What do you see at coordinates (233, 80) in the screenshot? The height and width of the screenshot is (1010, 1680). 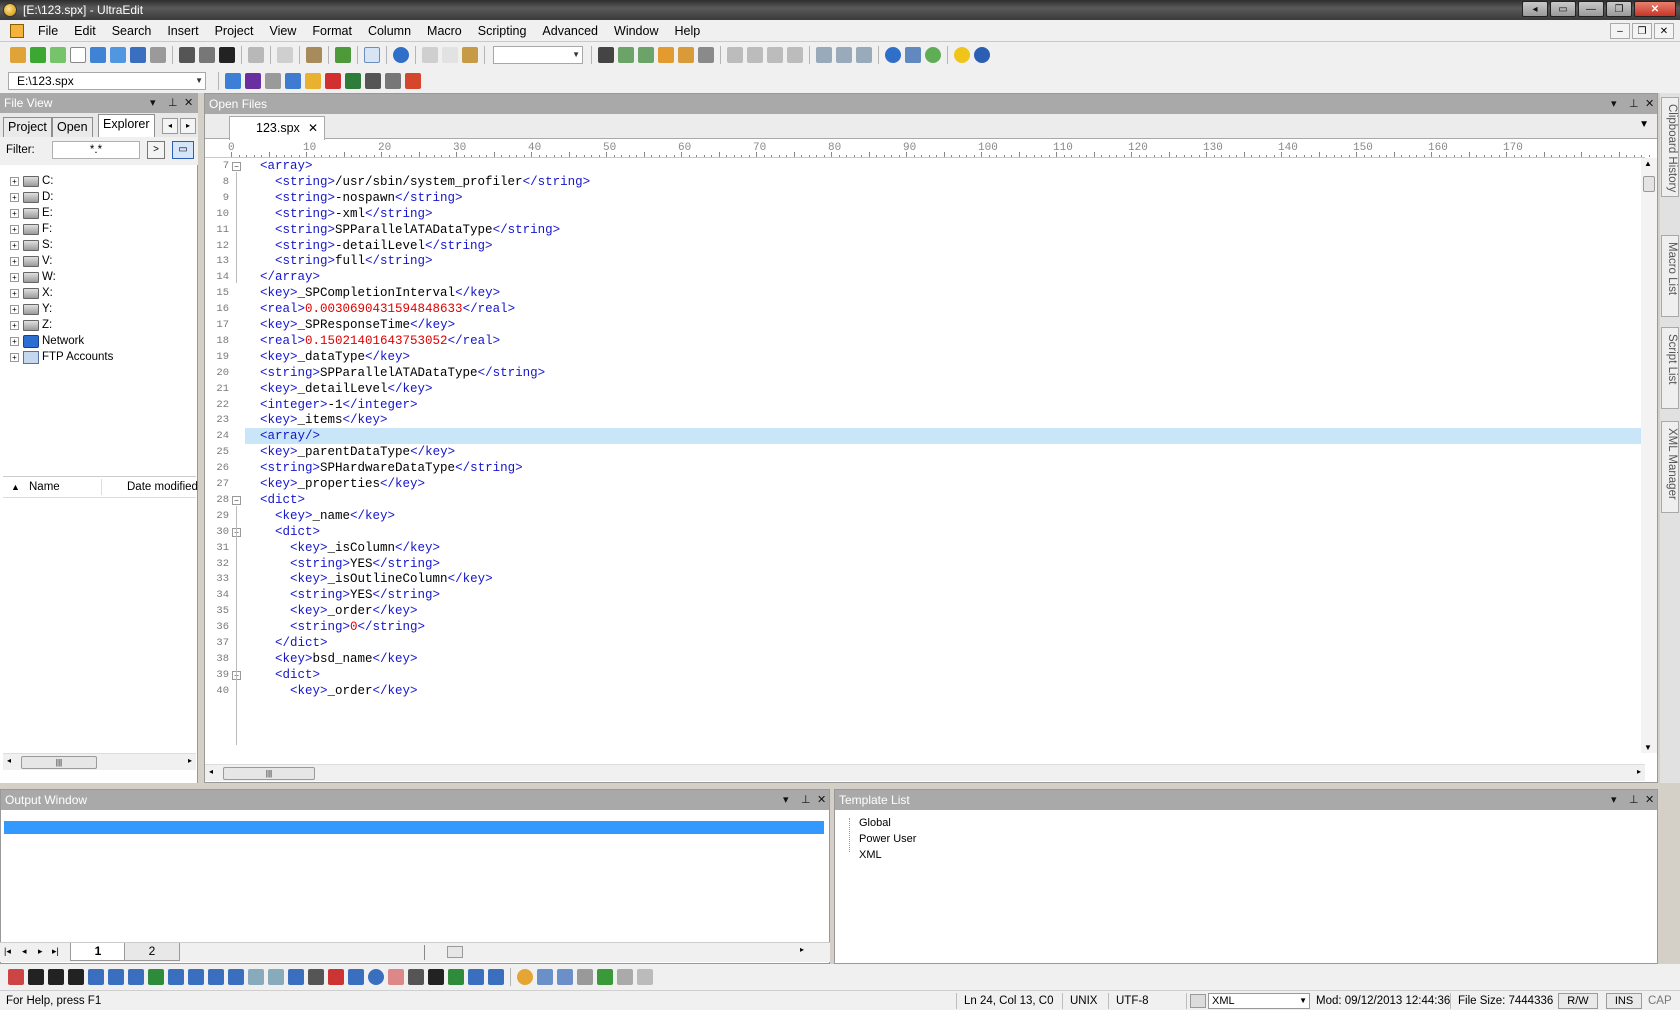 I see `google-search-icon` at bounding box center [233, 80].